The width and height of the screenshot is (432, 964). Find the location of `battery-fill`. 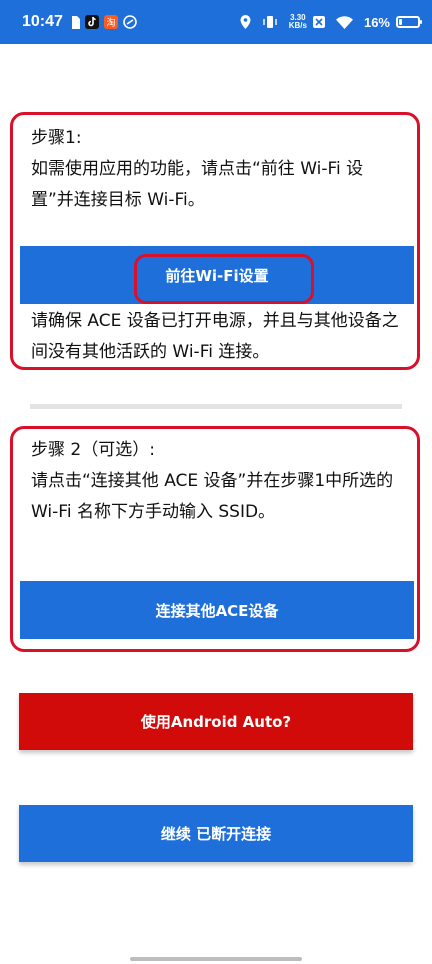

battery-fill is located at coordinates (400, 22).